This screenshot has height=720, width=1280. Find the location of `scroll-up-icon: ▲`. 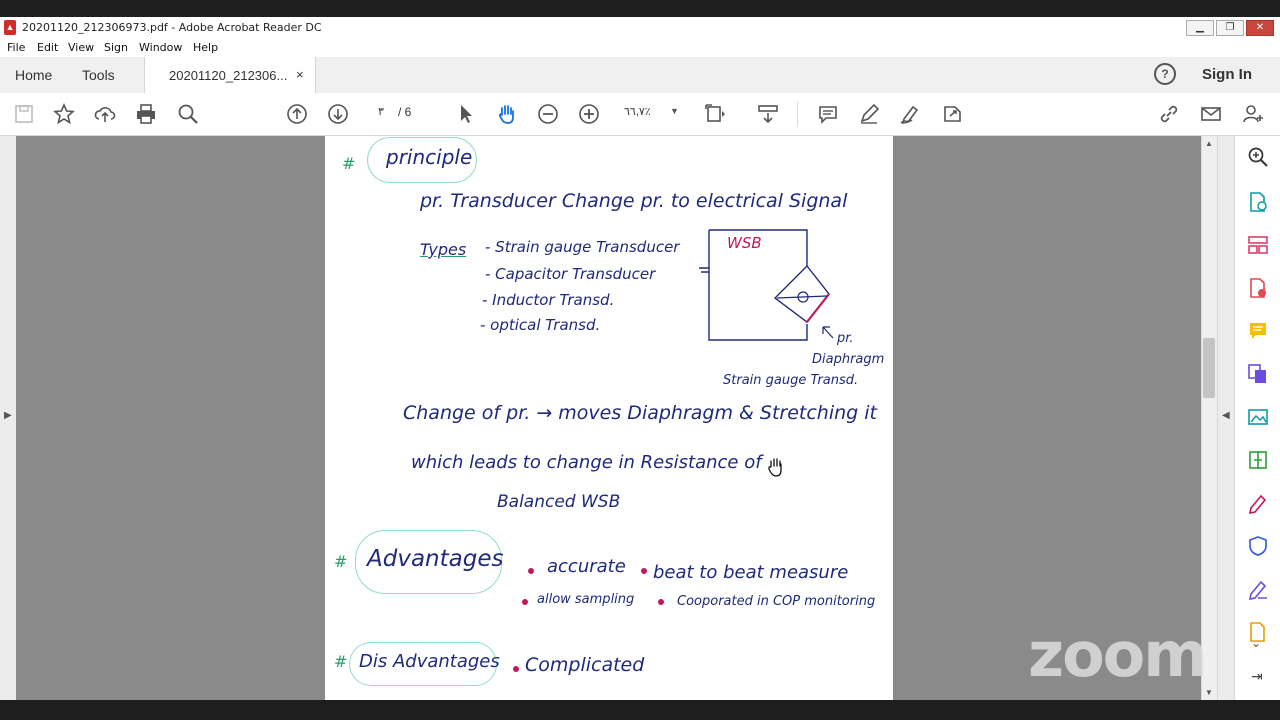

scroll-up-icon: ▲ is located at coordinates (1209, 143).